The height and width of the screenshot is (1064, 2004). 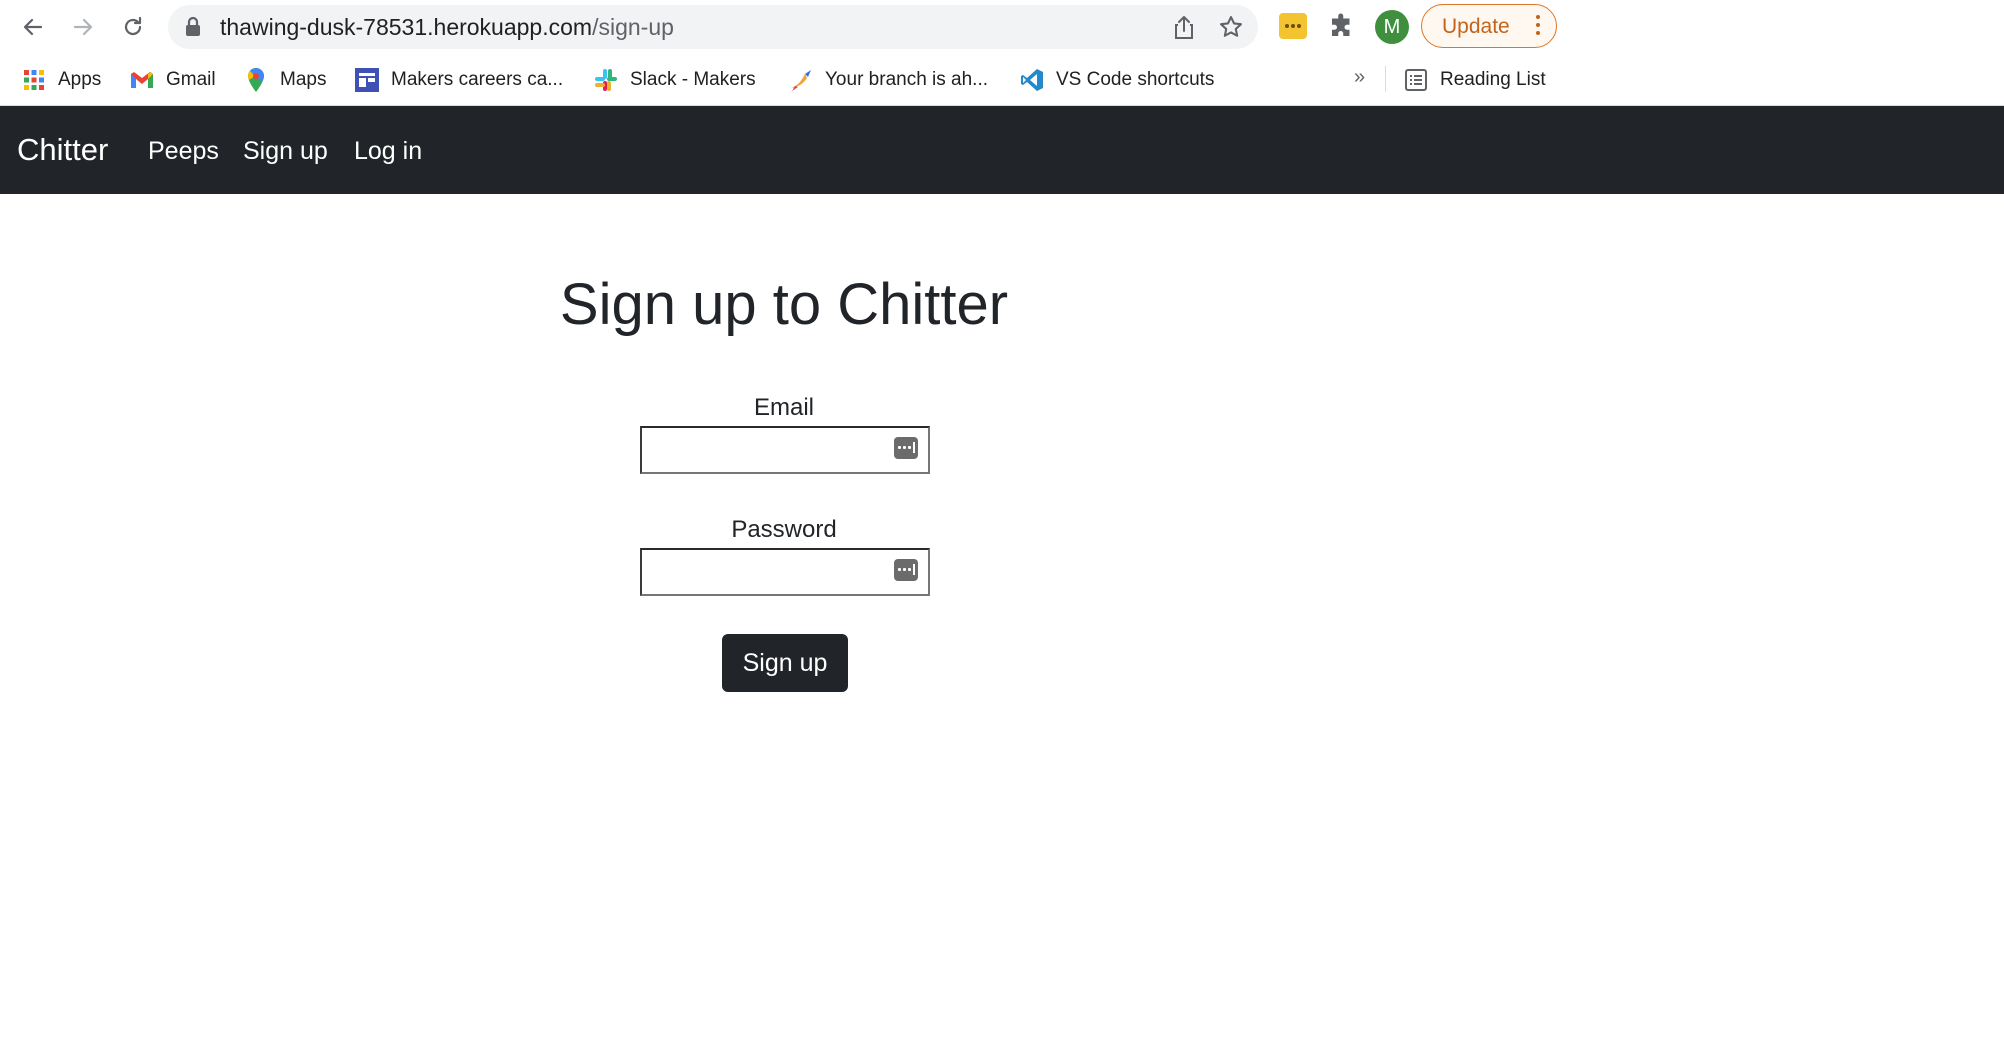 I want to click on reload-button, so click(x=133, y=27).